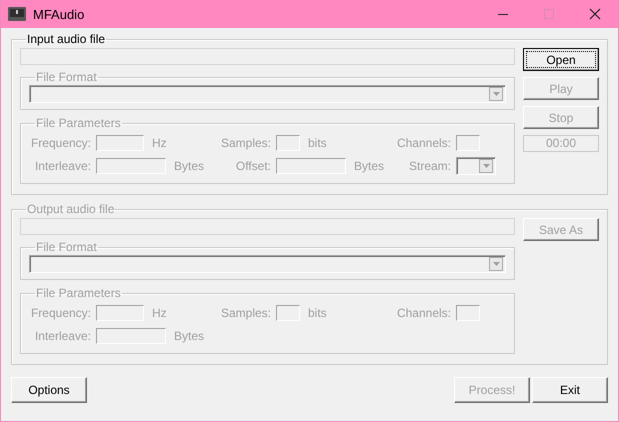 Image resolution: width=619 pixels, height=422 pixels. I want to click on group-title: Input audio file, so click(66, 39).